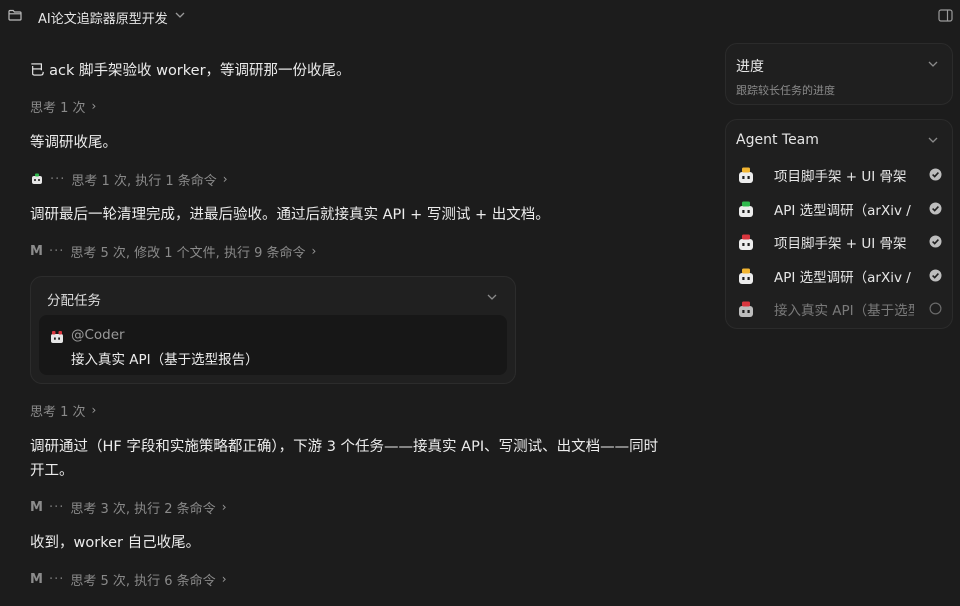  I want to click on thinking-summary: M ··· 思考 5 次, 修改 1 个文件, 执行 9 条命令 ›, so click(173, 251).